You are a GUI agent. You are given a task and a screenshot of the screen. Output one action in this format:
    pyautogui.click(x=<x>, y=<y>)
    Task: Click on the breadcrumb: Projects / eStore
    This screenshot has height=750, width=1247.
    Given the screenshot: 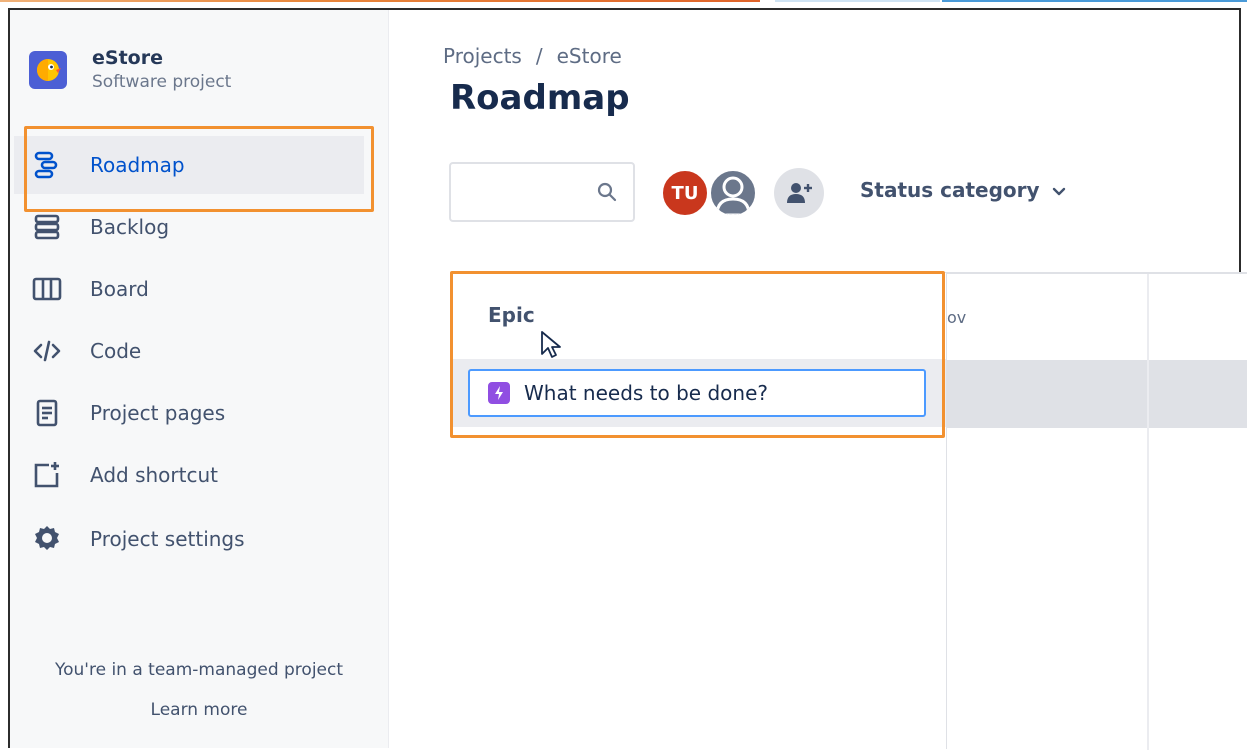 What is the action you would take?
    pyautogui.click(x=532, y=56)
    